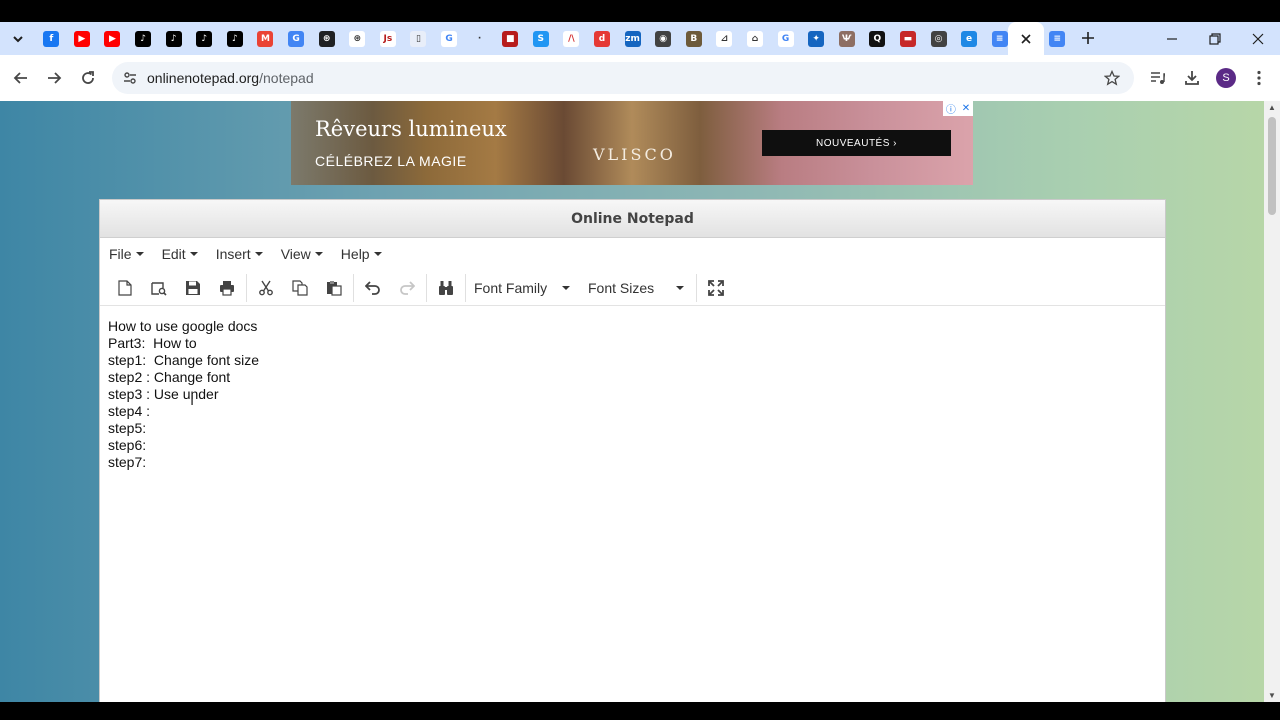 The width and height of the screenshot is (1280, 720). I want to click on arrow-left-icon, so click(20, 78).